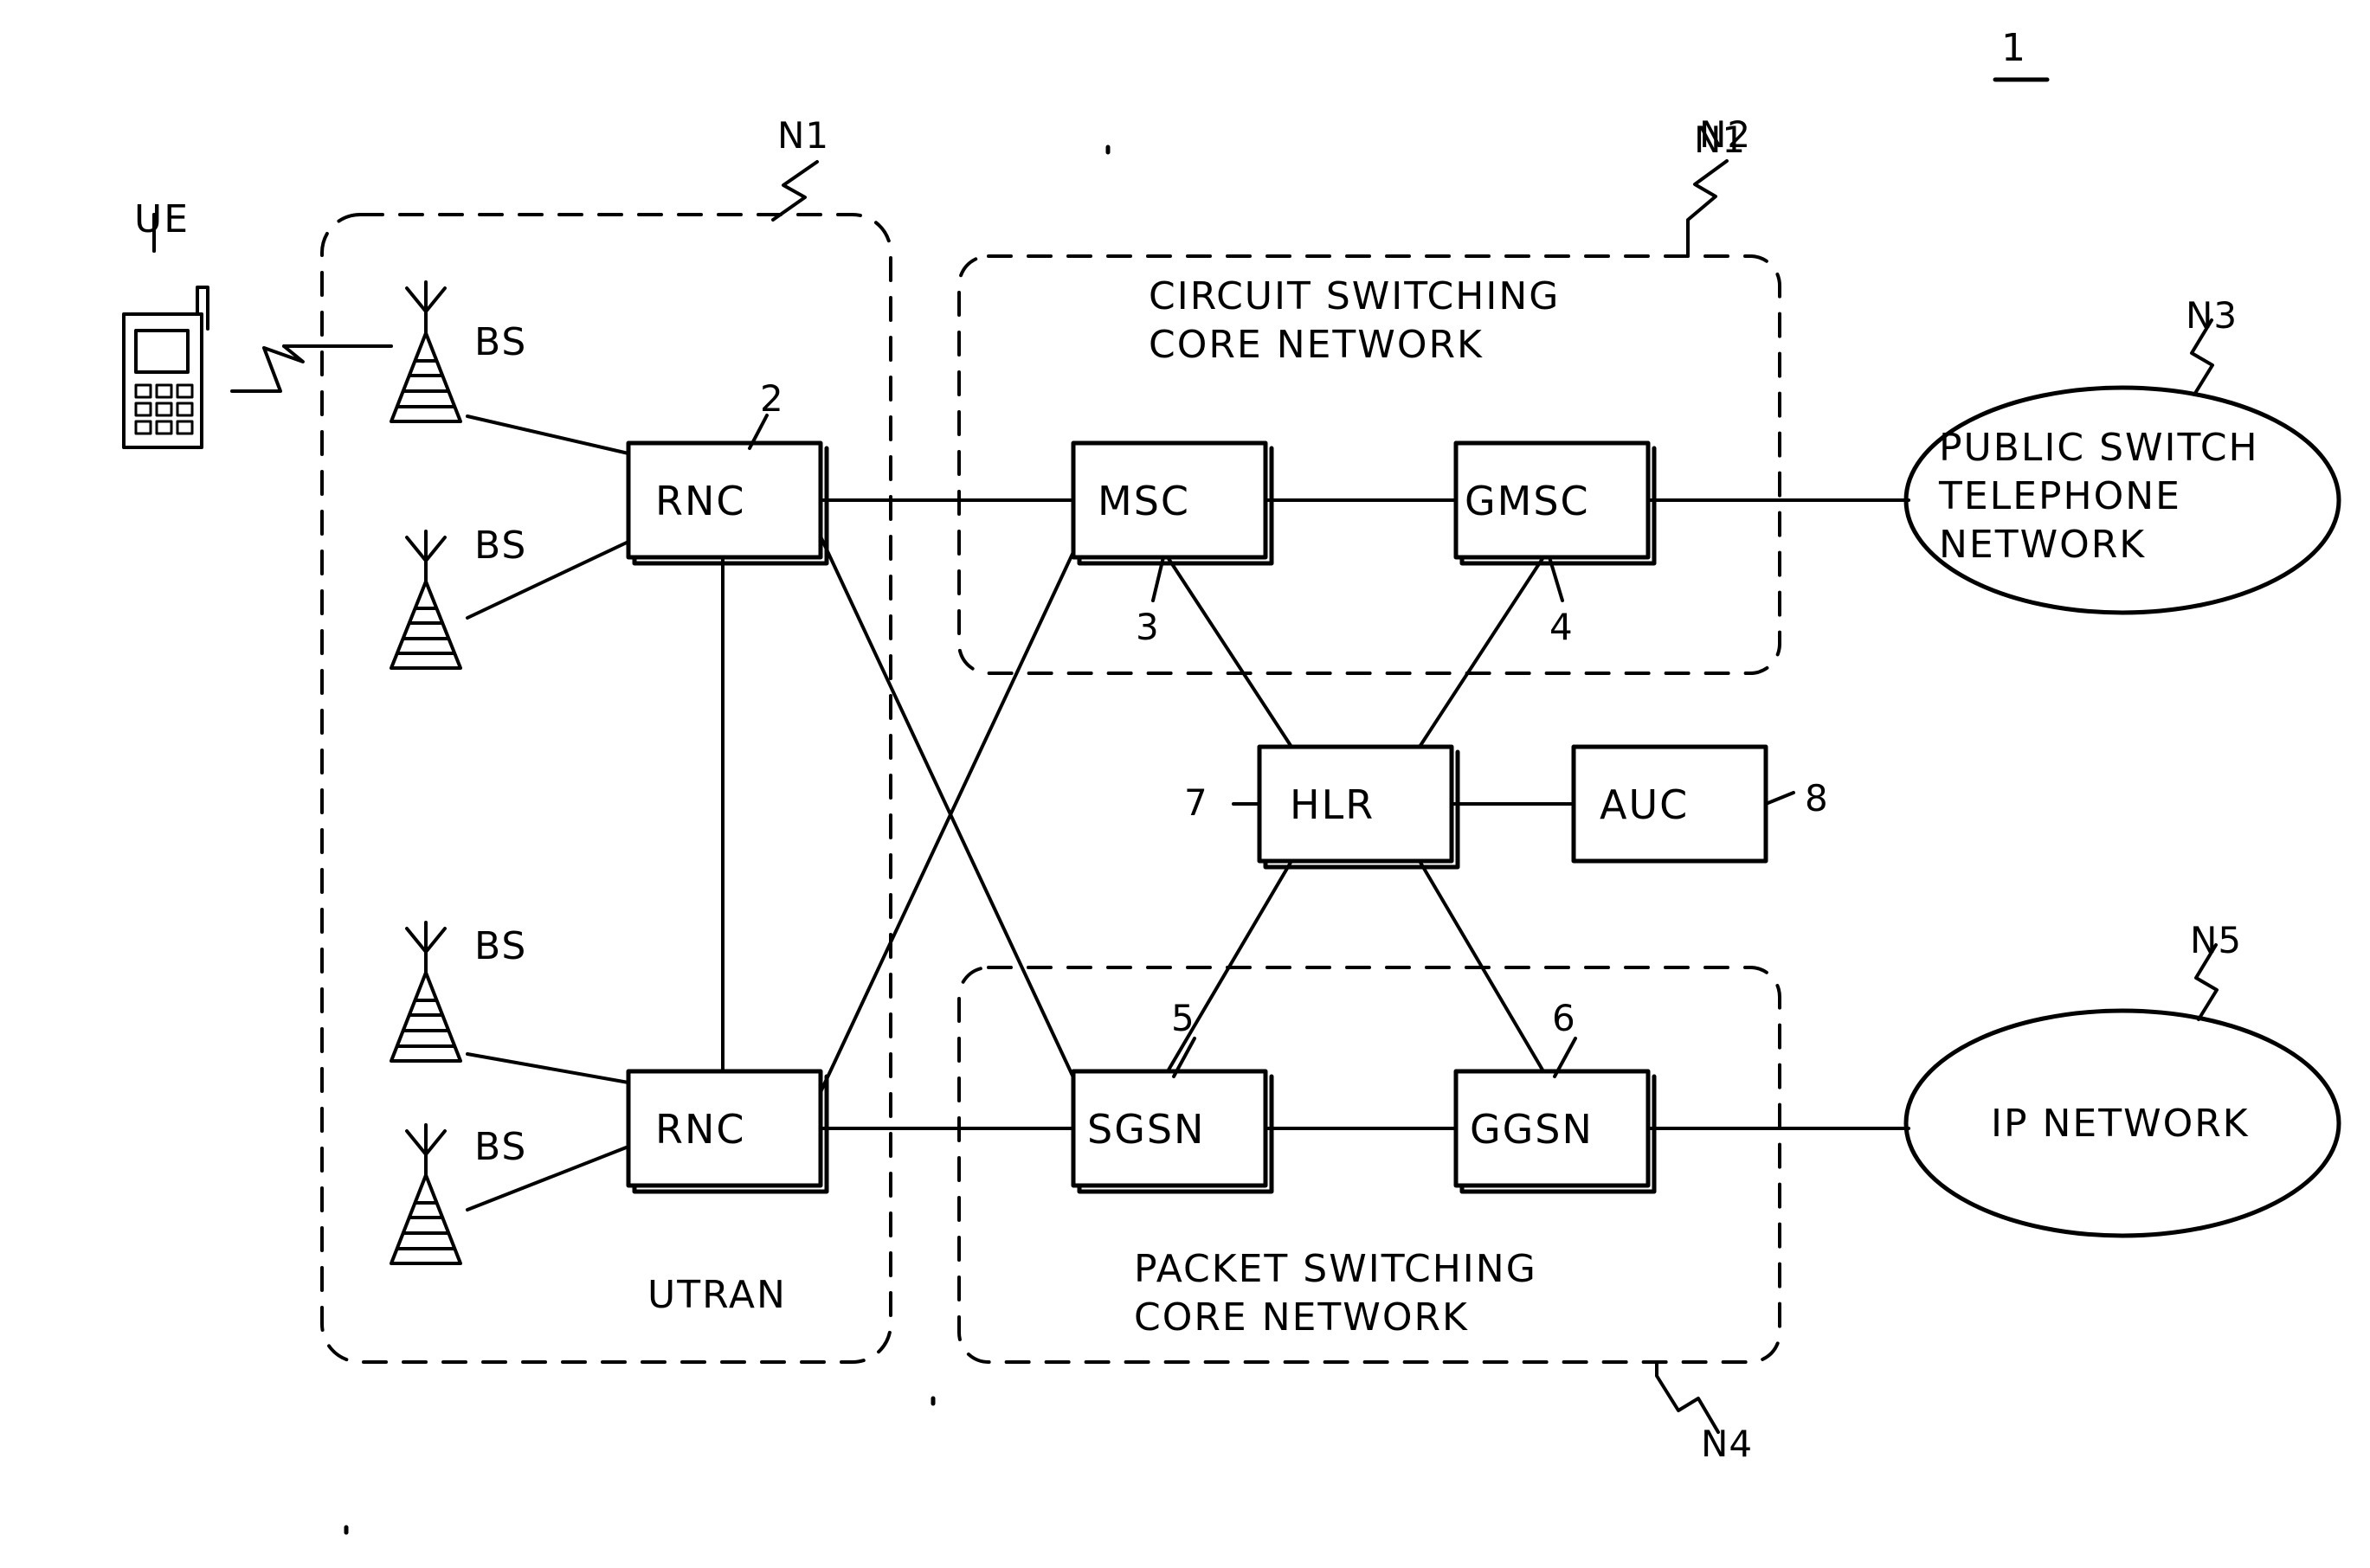 Image resolution: width=2370 pixels, height=1568 pixels. What do you see at coordinates (1301, 1317) in the screenshot?
I see `packet-switching-label-line2: CORE NETWORK` at bounding box center [1301, 1317].